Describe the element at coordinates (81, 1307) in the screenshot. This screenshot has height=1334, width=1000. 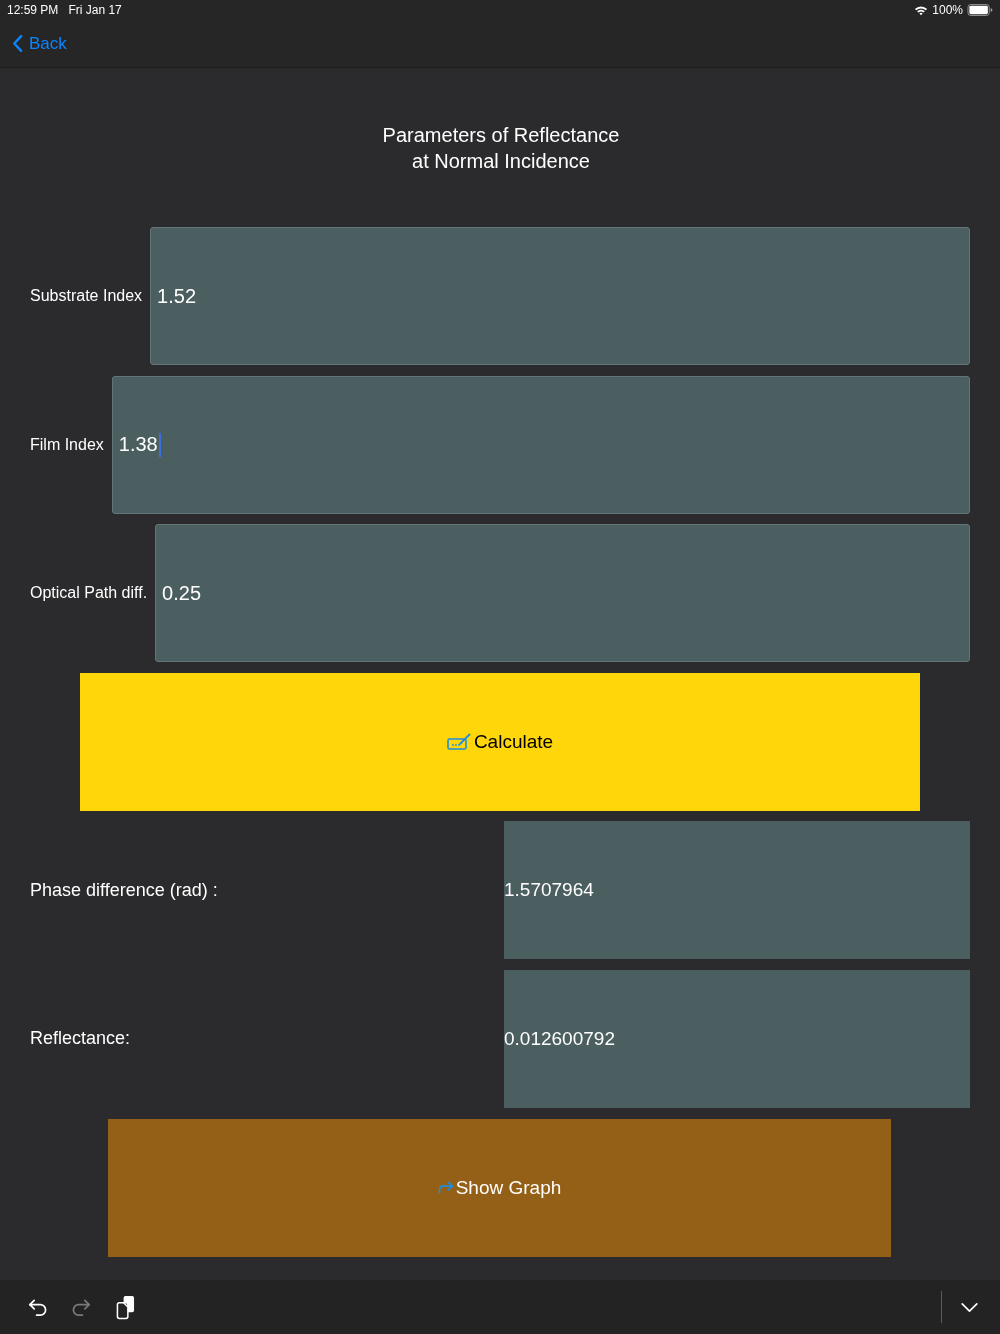
I see `redo-icon` at that location.